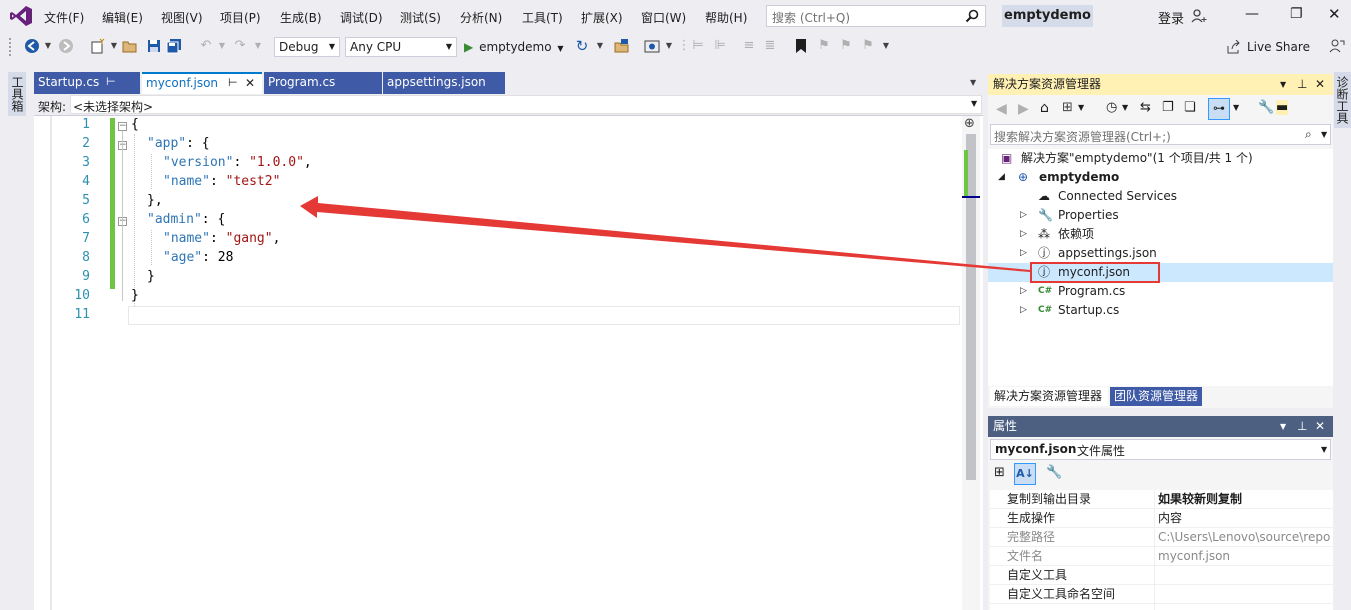 The image size is (1351, 610). Describe the element at coordinates (824, 46) in the screenshot. I see `prev-bookmark-icon: ⚑` at that location.